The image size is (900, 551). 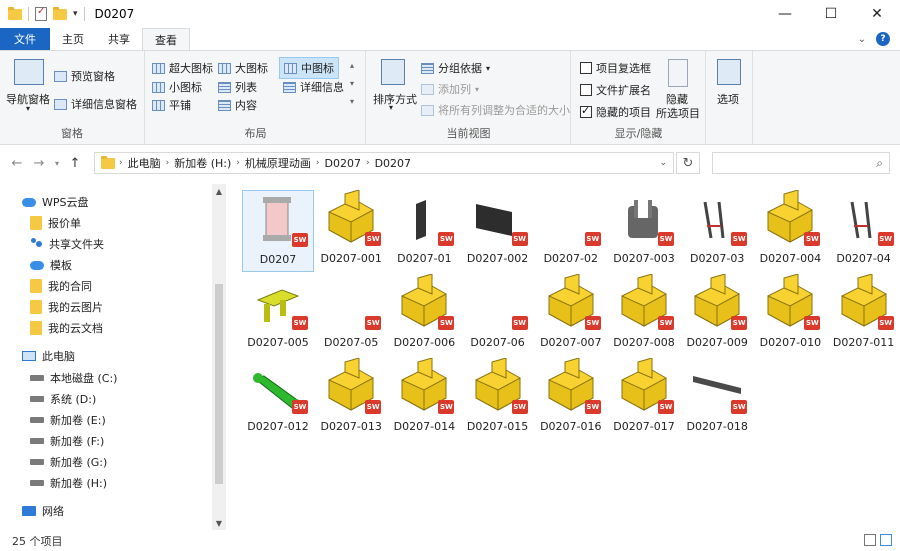 What do you see at coordinates (571, 231) in the screenshot?
I see `file-item: SW D0207-02` at bounding box center [571, 231].